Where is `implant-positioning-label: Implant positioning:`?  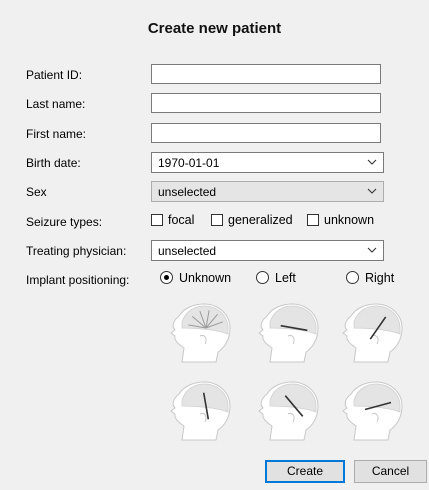 implant-positioning-label: Implant positioning: is located at coordinates (78, 280).